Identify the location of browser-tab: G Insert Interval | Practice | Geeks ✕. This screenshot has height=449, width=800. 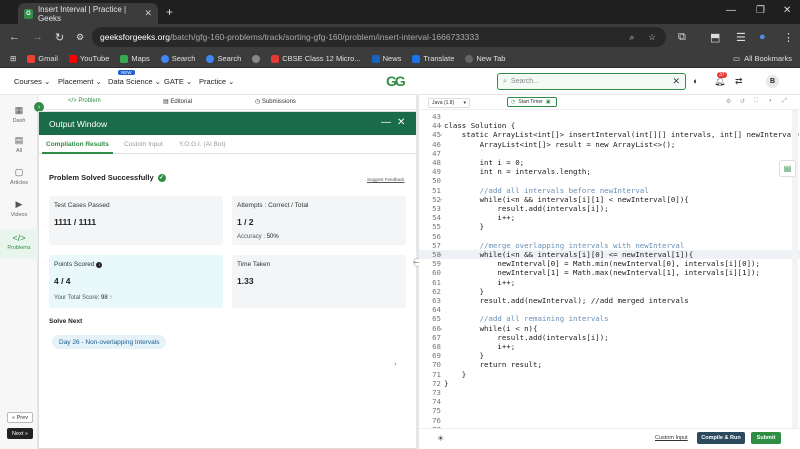
(88, 13).